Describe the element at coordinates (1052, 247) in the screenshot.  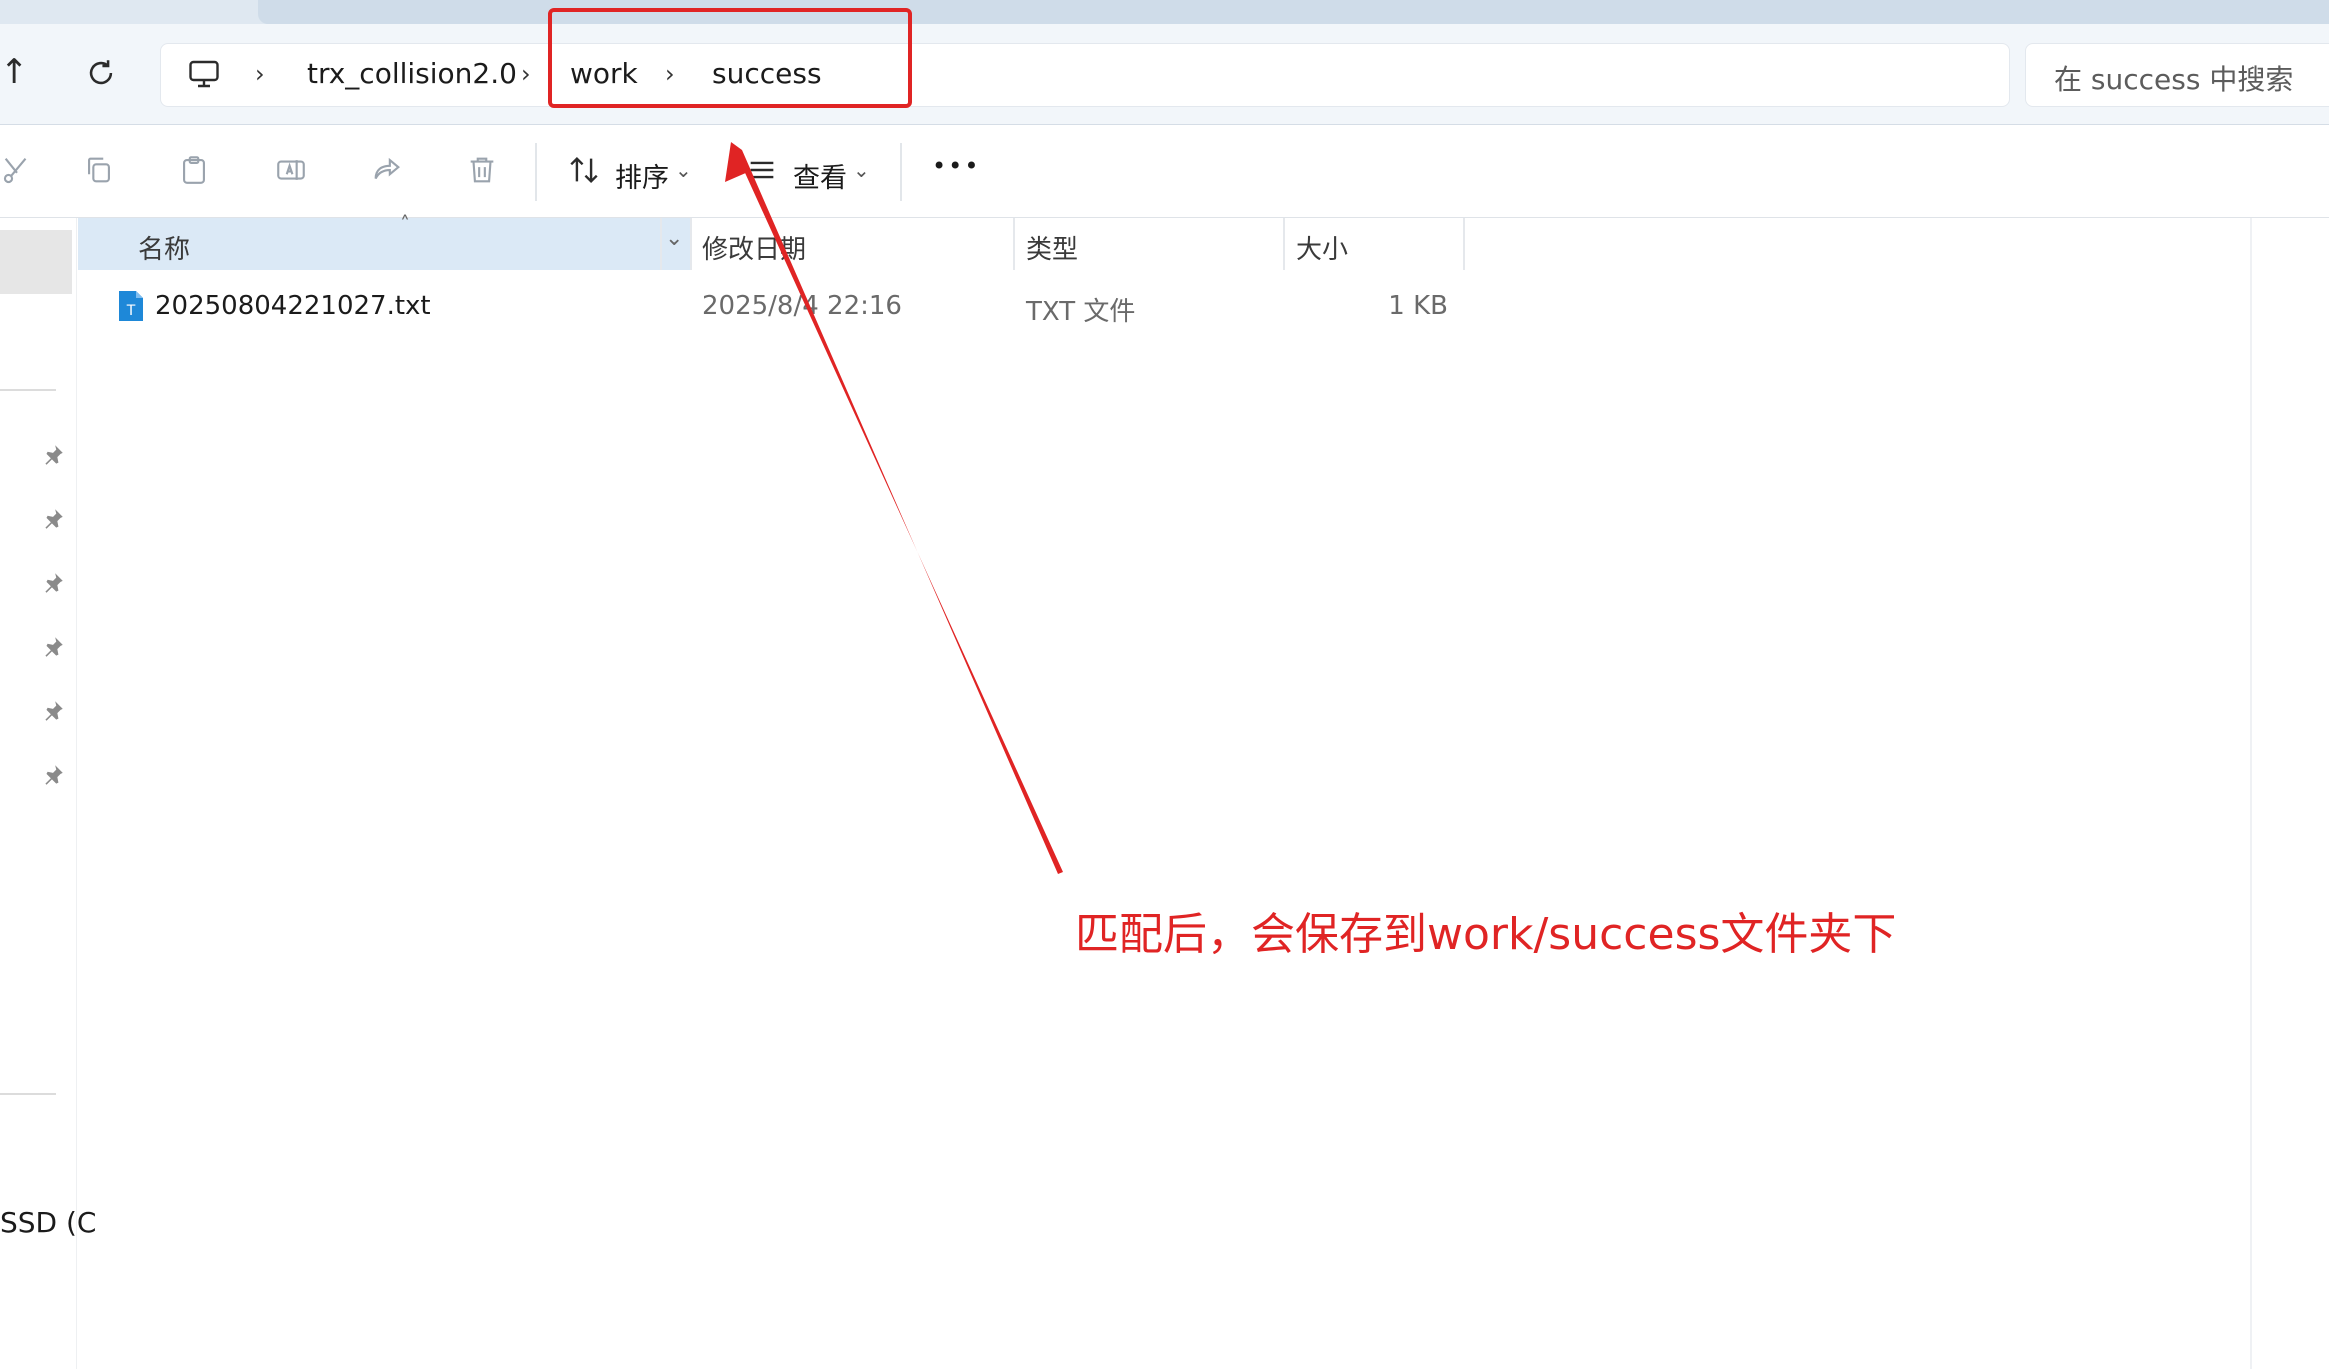
I see `column-header-type: 类型` at that location.